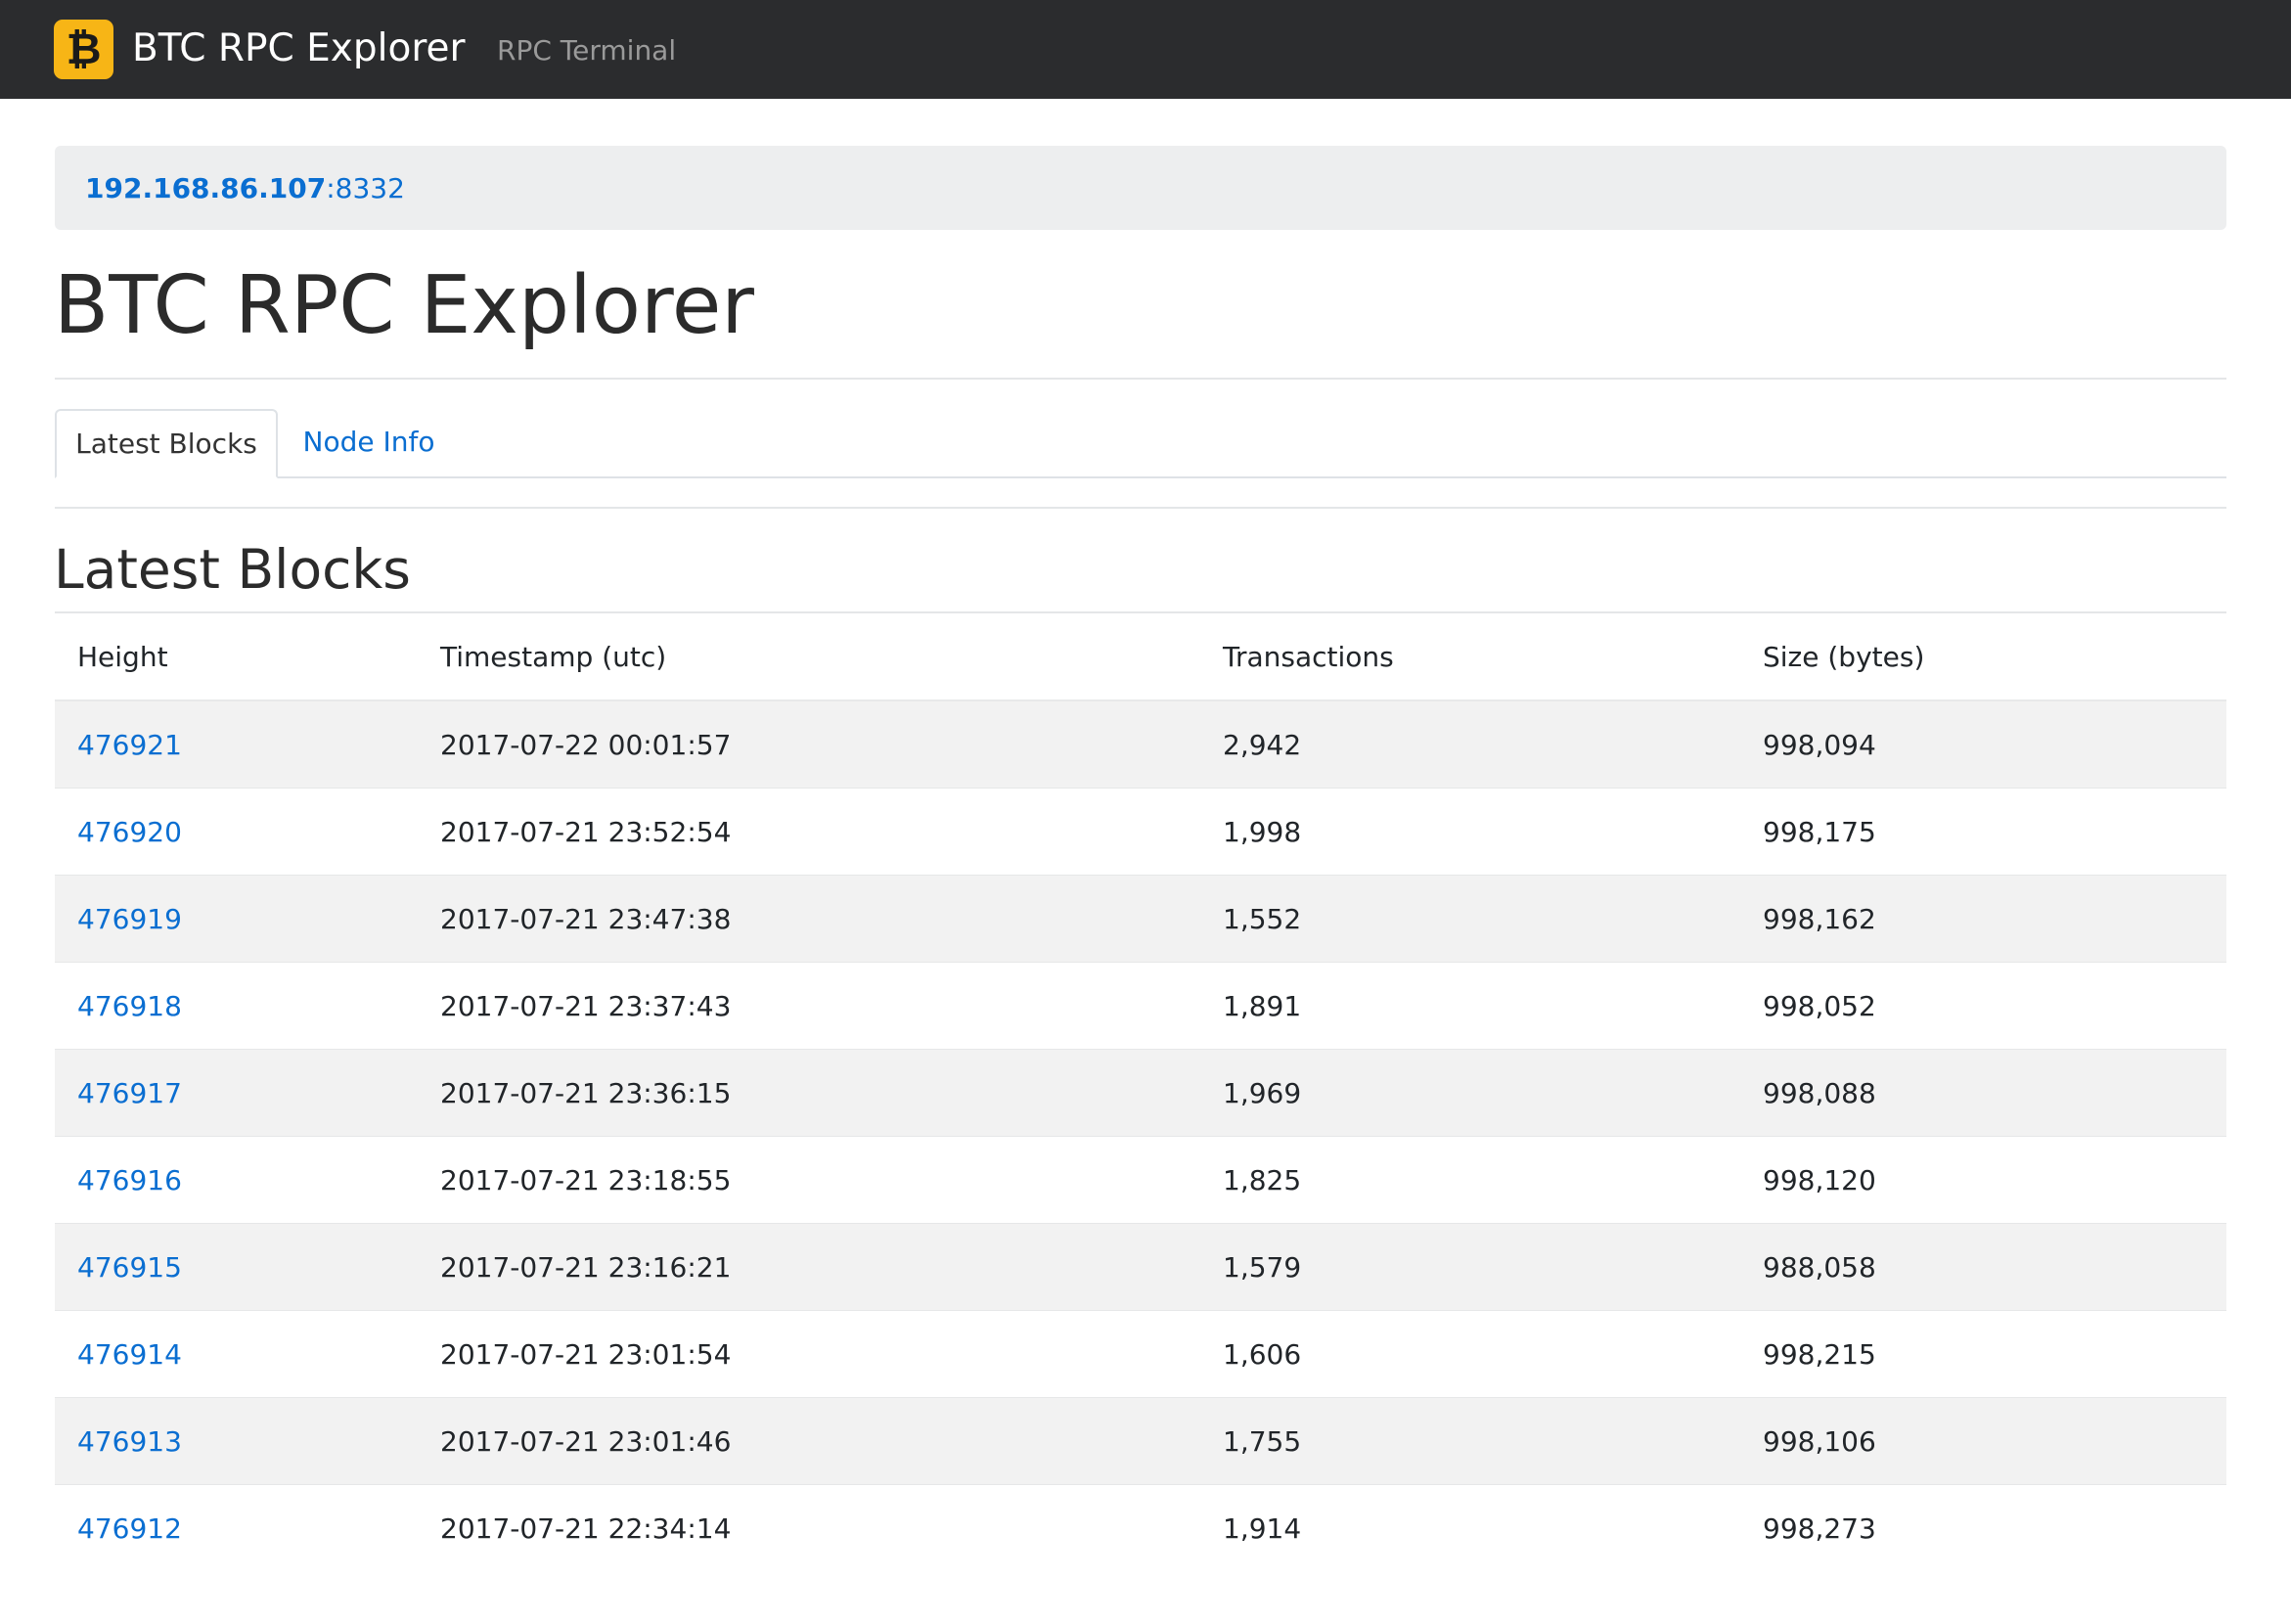  I want to click on cell-transactions: 1,969, so click(1470, 1093).